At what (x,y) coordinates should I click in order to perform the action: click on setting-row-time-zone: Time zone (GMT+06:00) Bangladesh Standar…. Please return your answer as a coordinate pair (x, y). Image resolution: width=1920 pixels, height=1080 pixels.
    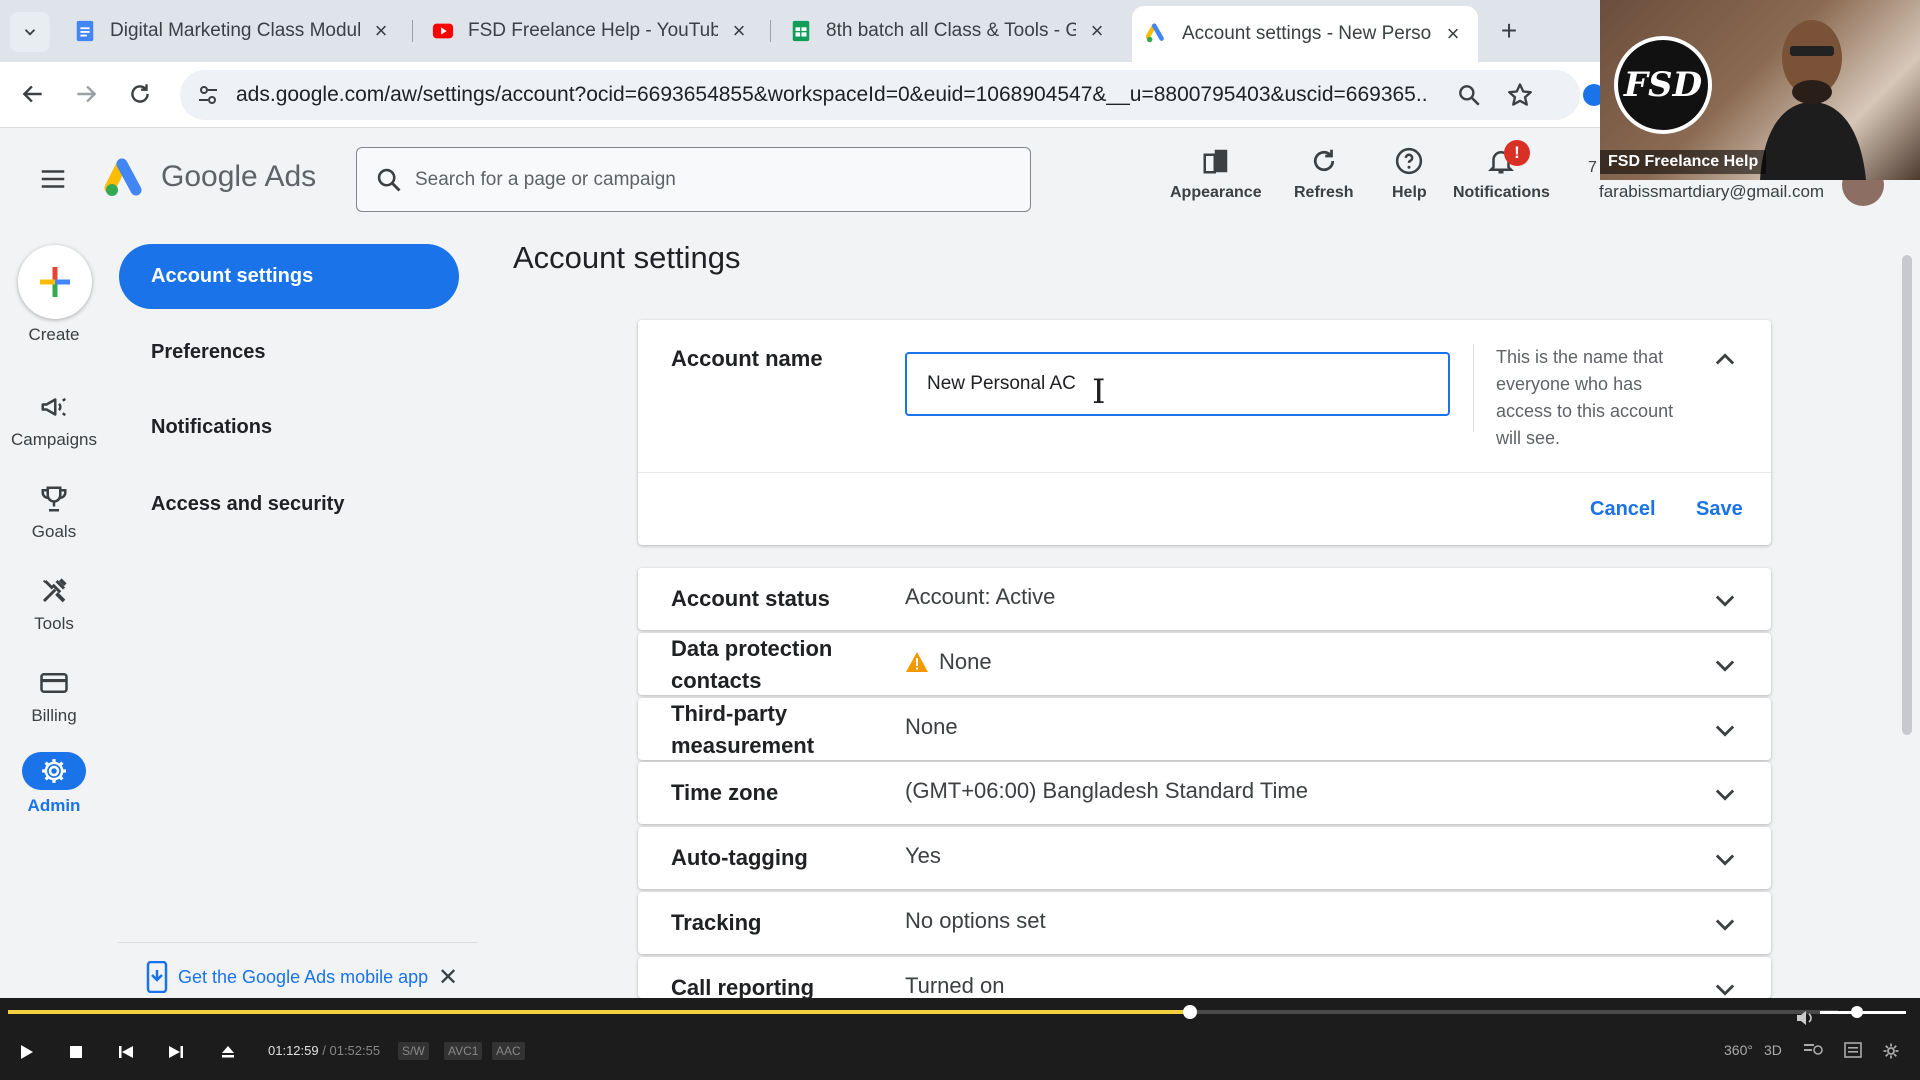
    Looking at the image, I should click on (1204, 793).